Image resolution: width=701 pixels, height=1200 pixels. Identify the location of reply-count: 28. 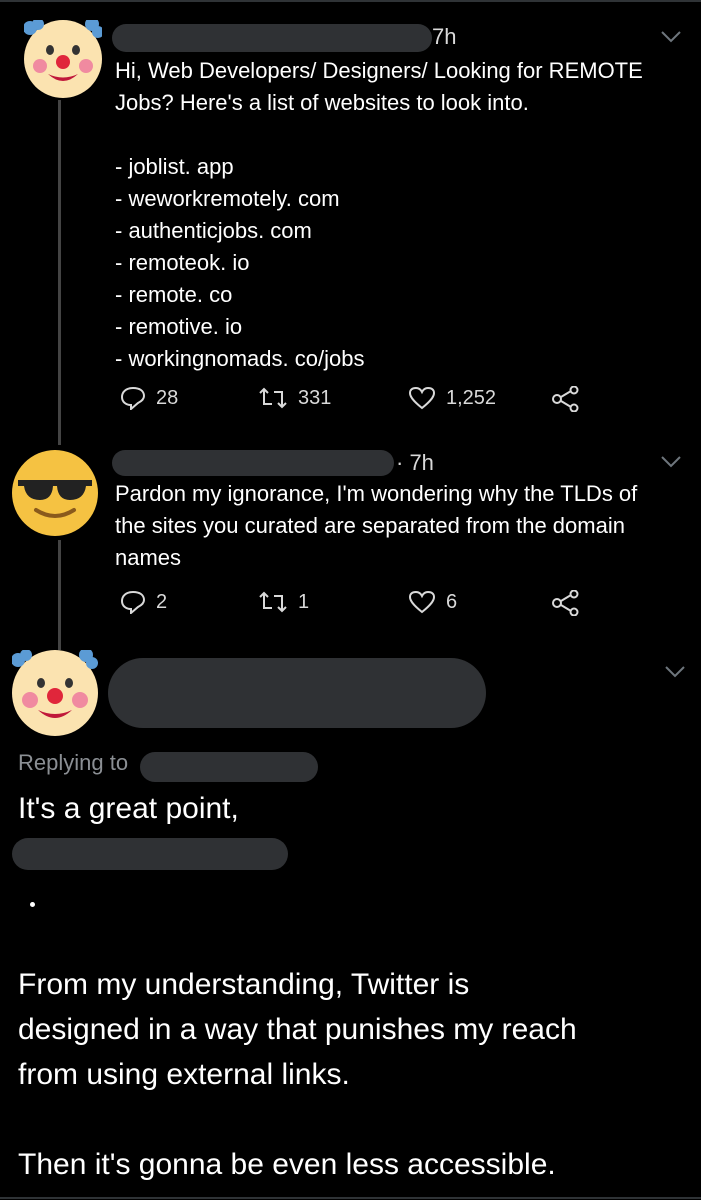
(167, 397).